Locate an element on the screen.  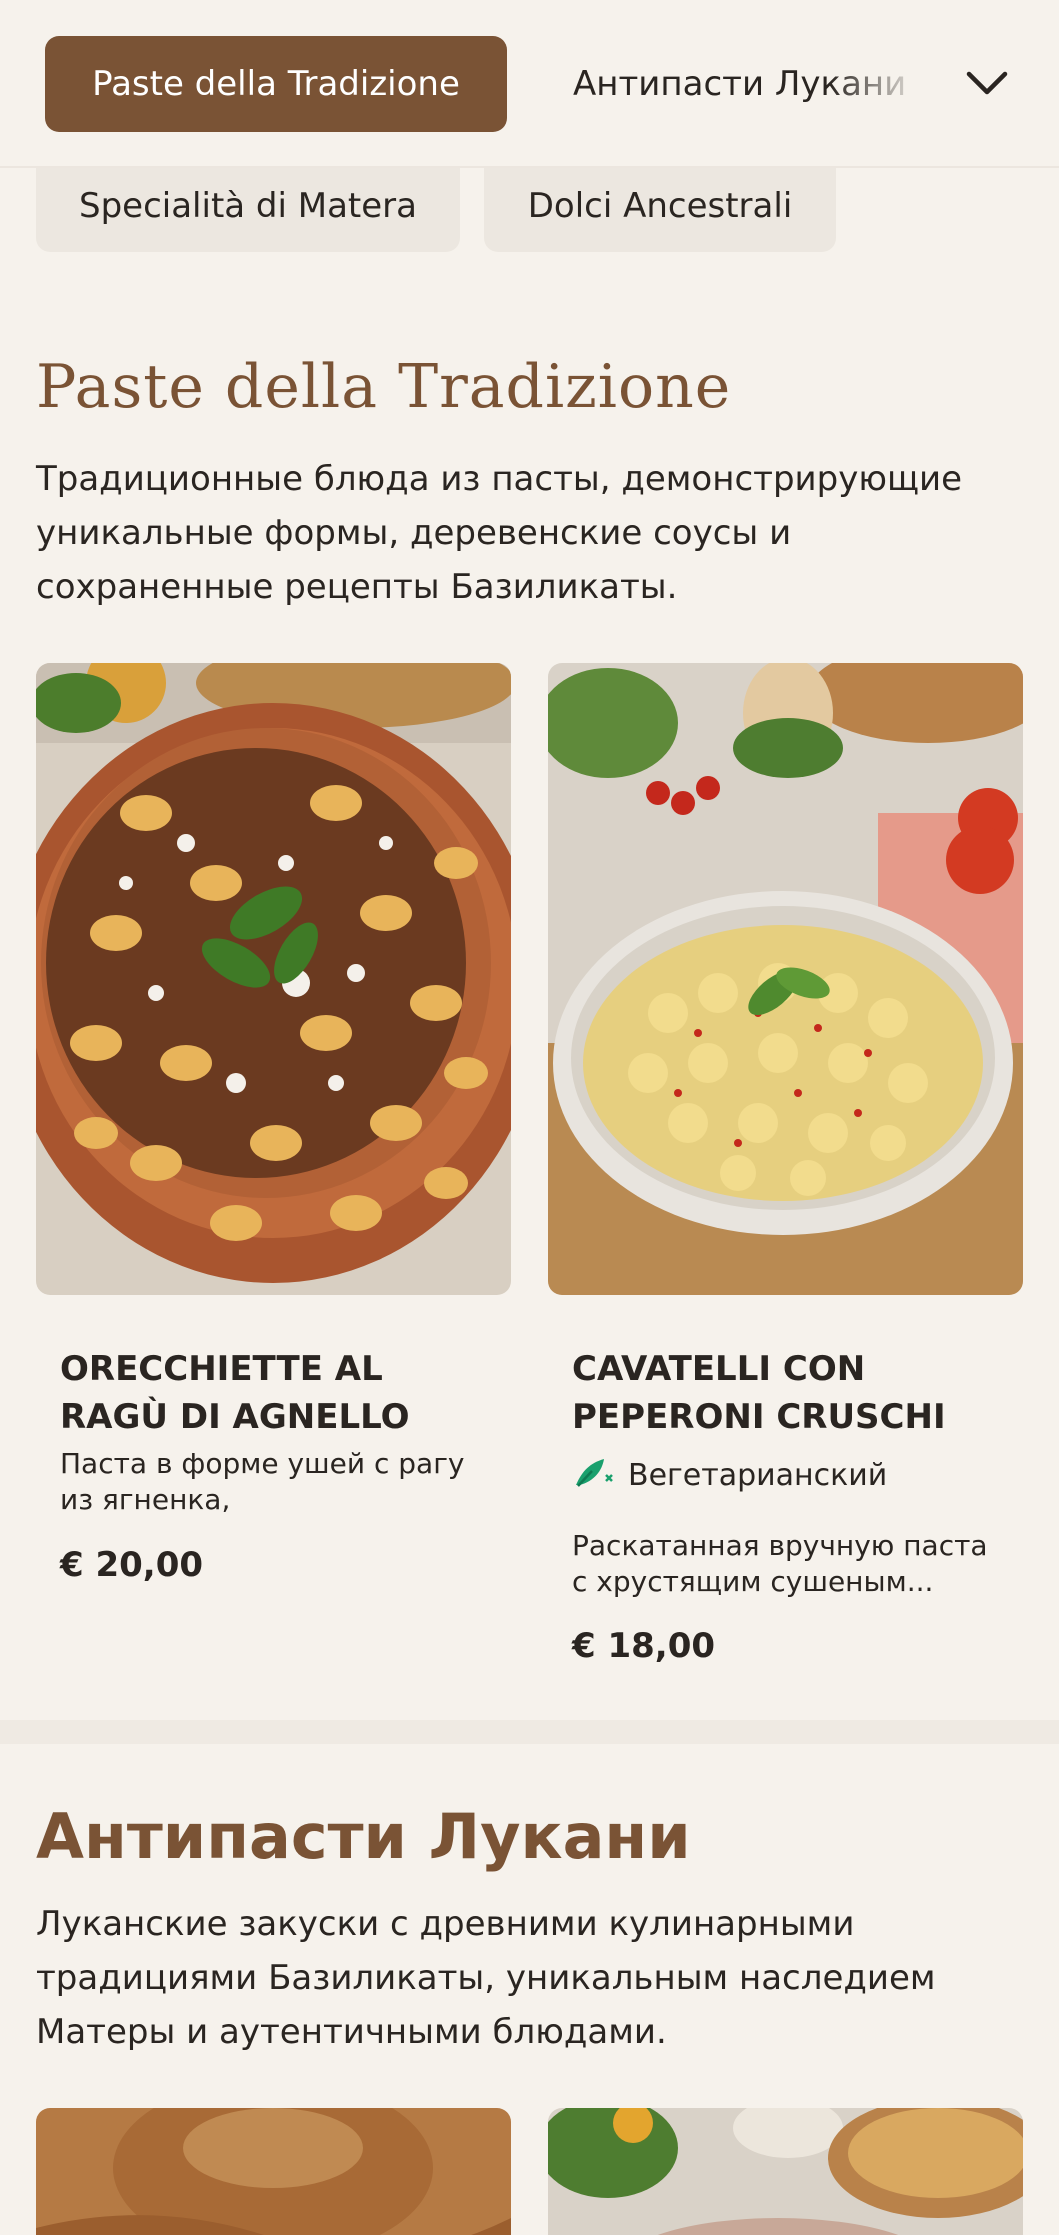
category-tab-matera: Specialità di Matera is located at coordinates (248, 206).